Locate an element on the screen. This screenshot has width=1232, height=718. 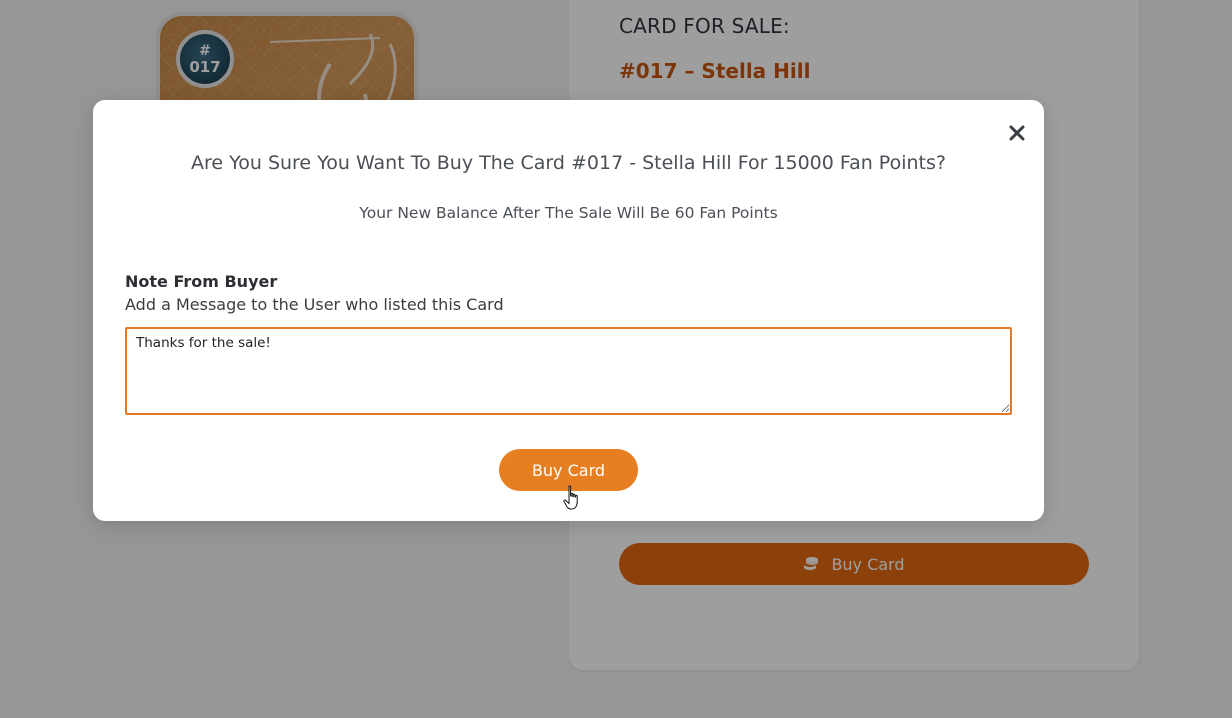
note-title: Note From Buyer is located at coordinates (201, 281).